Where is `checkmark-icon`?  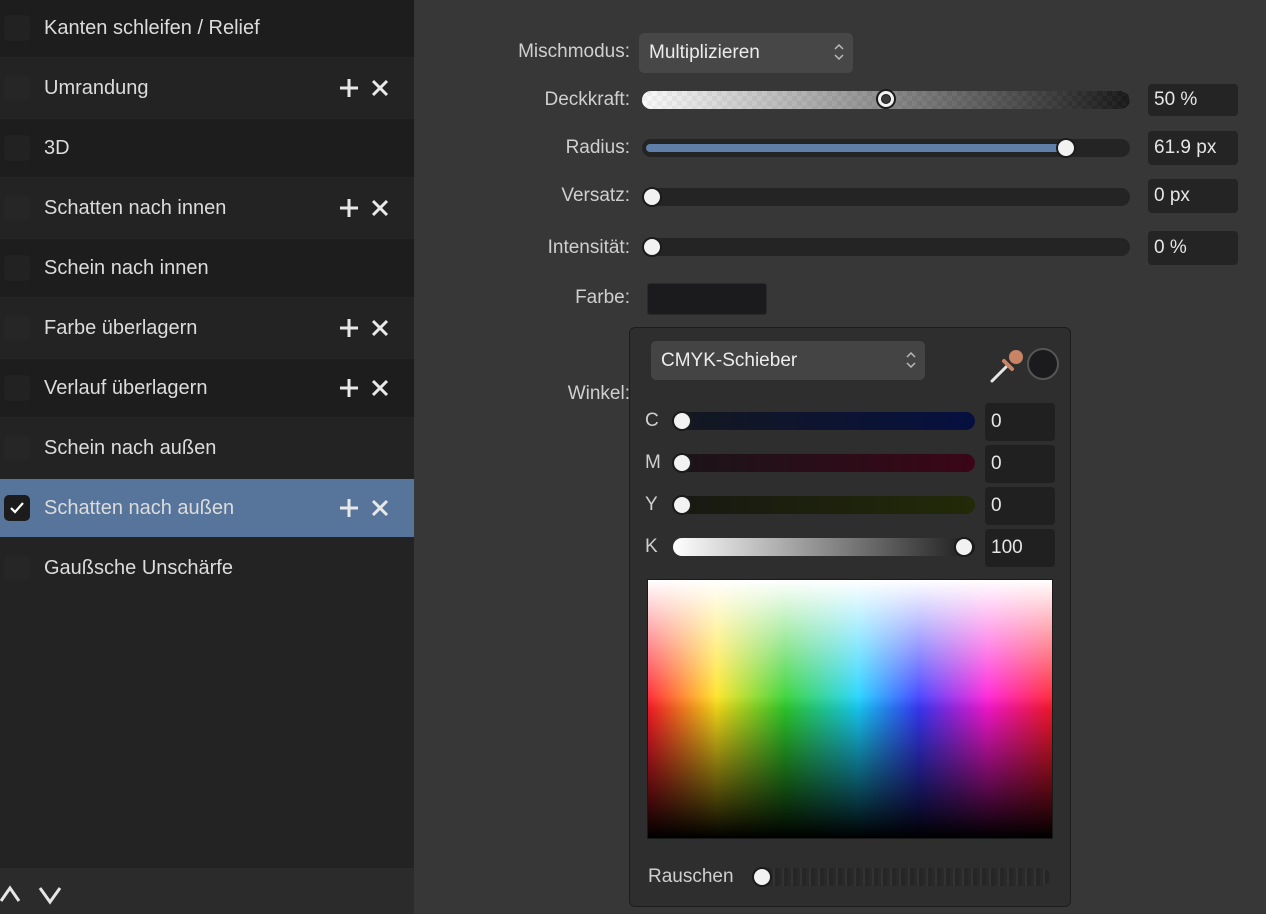
checkmark-icon is located at coordinates (17, 508).